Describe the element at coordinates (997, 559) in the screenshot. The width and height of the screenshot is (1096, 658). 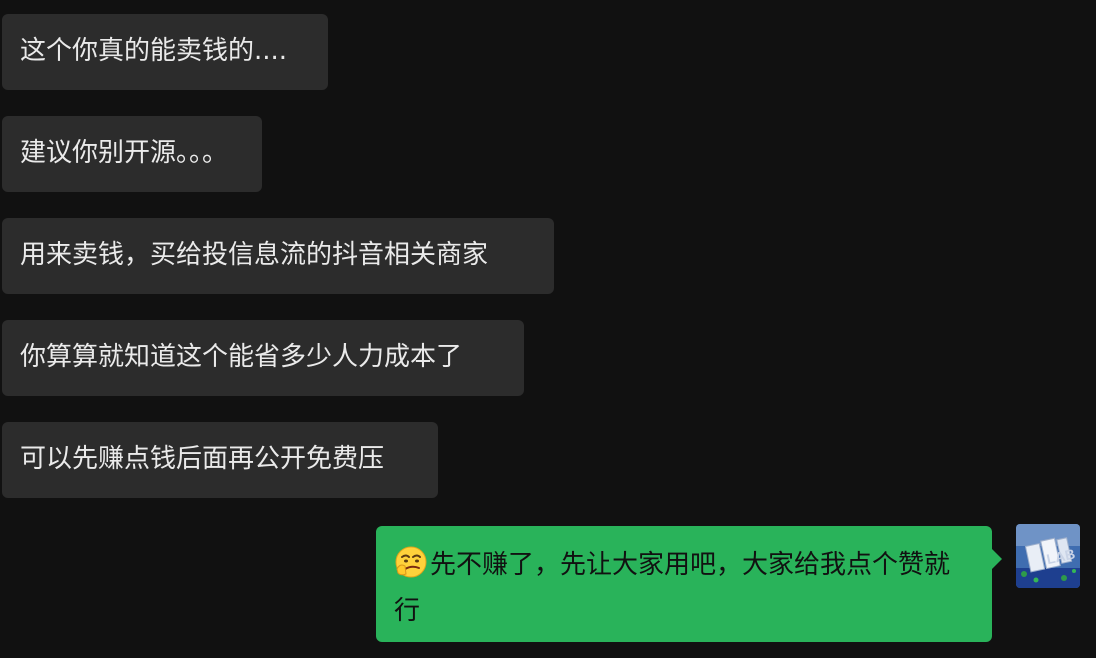
I see `bubble-tail` at that location.